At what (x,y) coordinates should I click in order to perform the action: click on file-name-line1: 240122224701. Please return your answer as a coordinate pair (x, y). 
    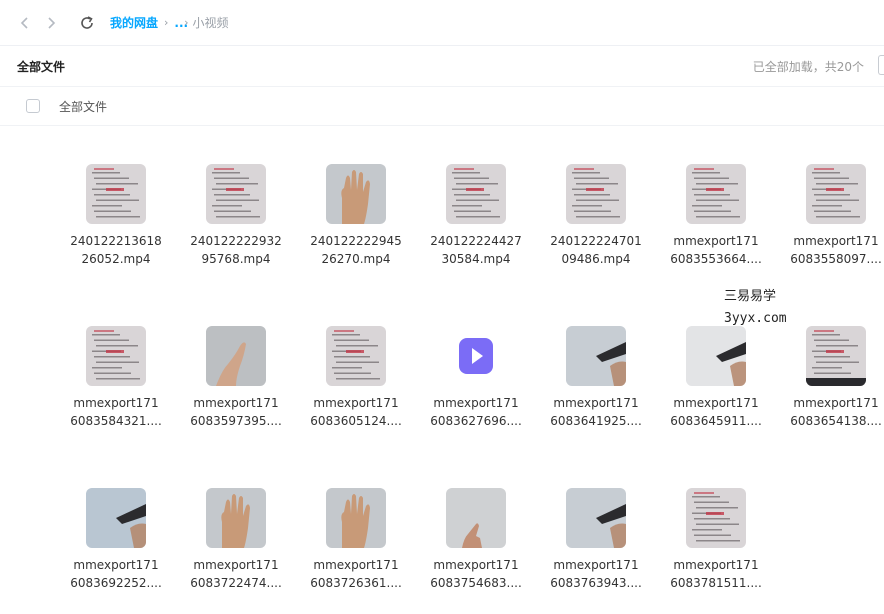
    Looking at the image, I should click on (596, 241).